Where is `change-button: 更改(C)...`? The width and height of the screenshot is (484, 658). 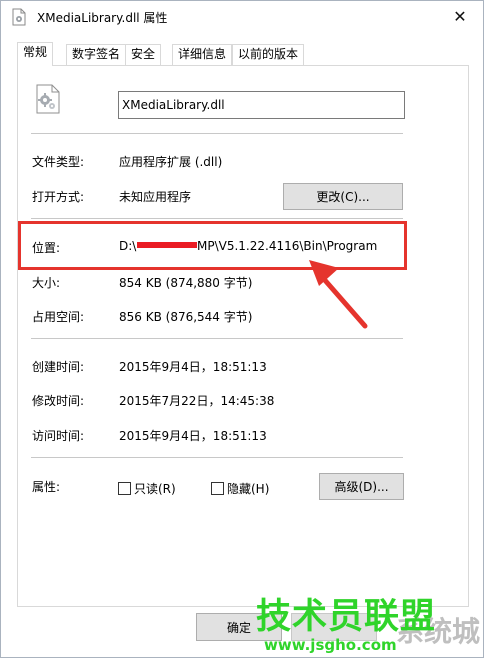
change-button: 更改(C)... is located at coordinates (343, 196).